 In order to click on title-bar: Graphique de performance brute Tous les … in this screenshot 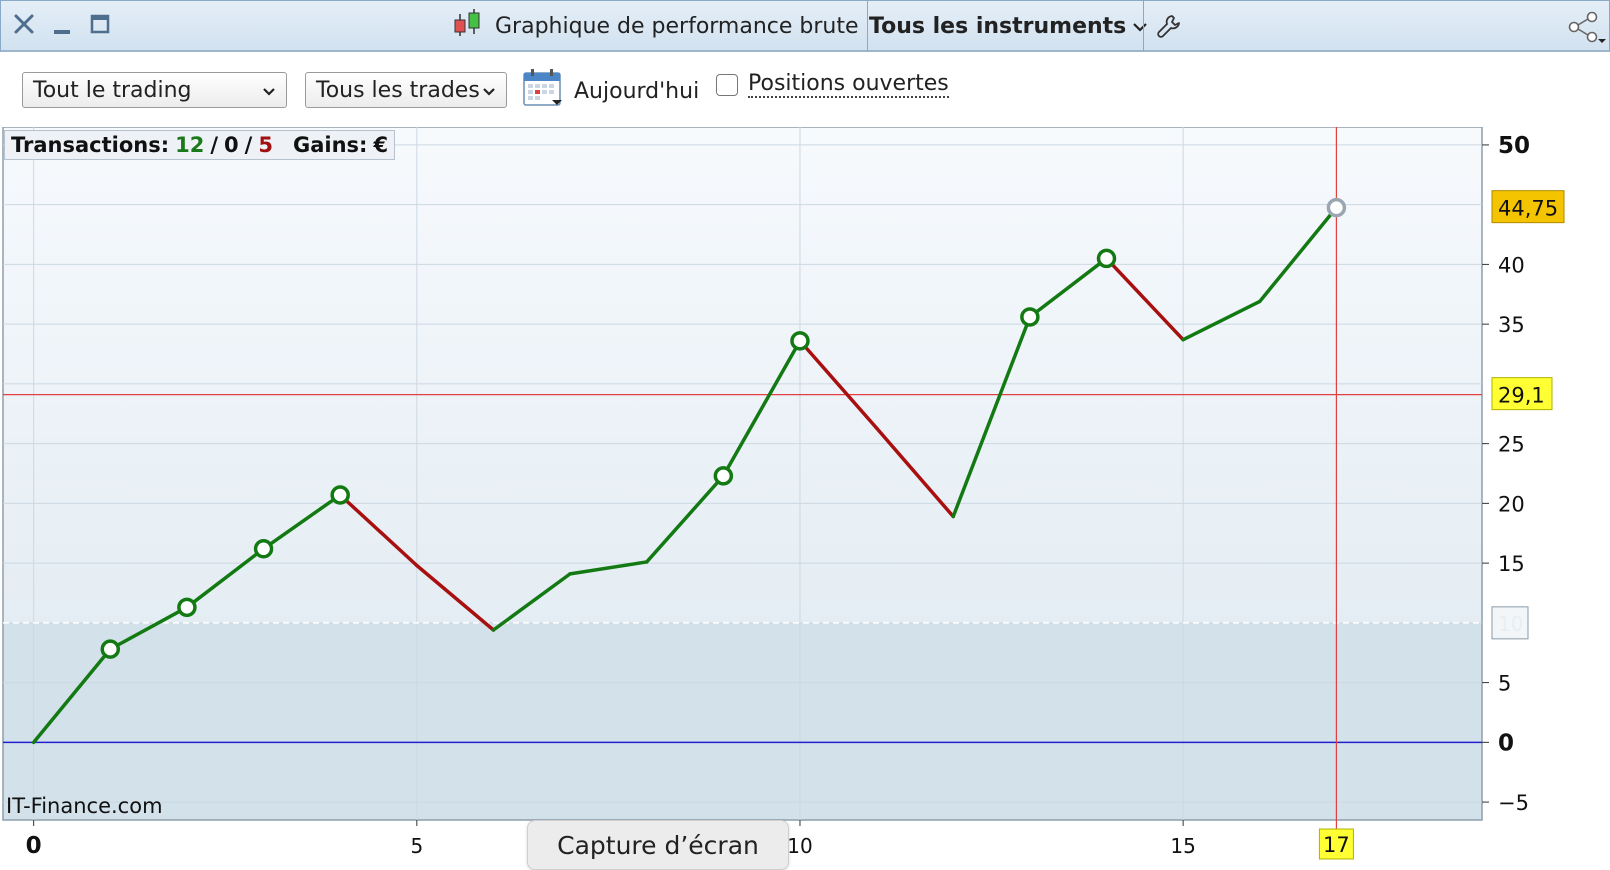, I will do `click(805, 26)`.